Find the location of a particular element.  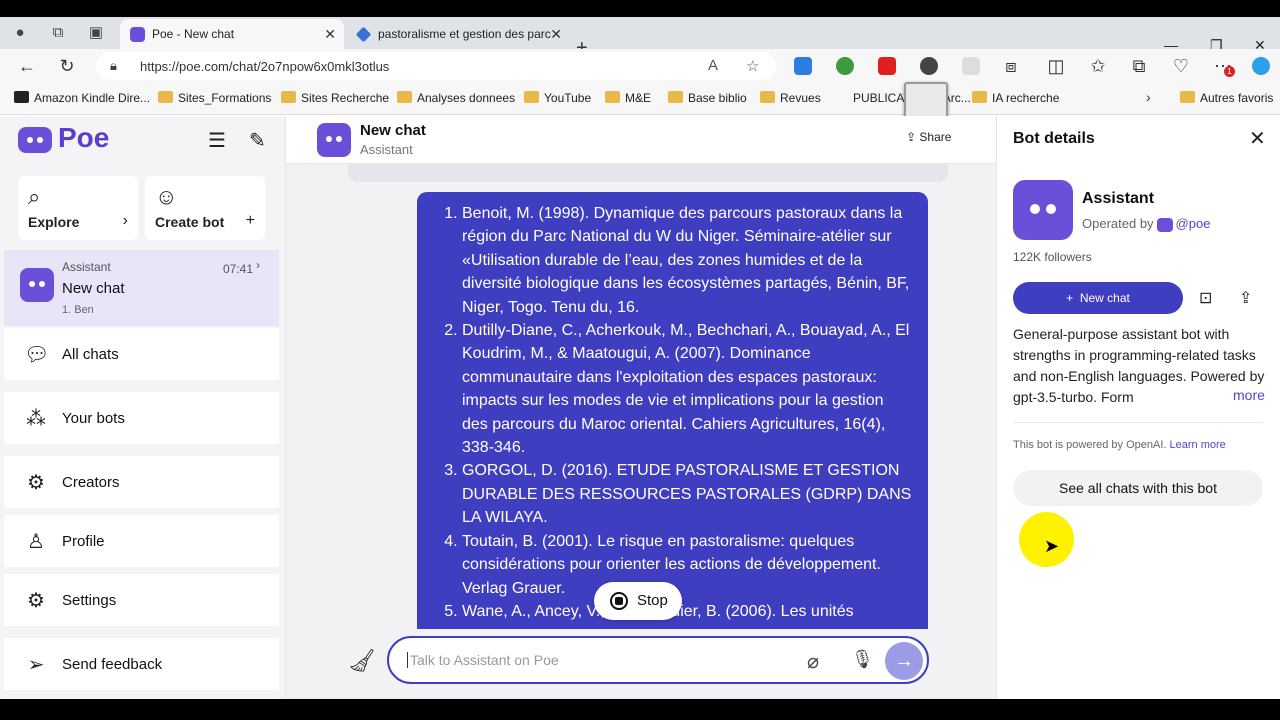

previous-message-bubble is located at coordinates (648, 173).